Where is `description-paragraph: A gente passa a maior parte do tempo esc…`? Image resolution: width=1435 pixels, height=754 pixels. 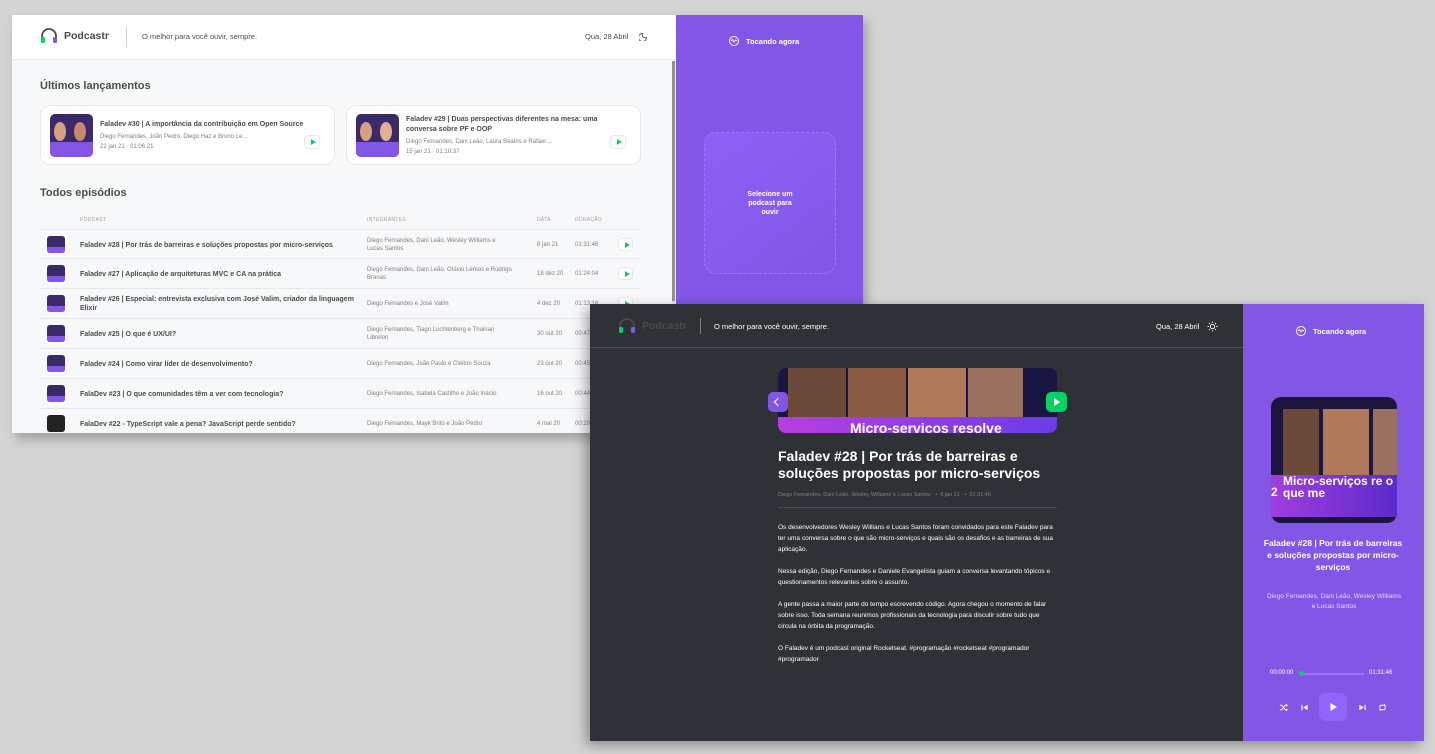
description-paragraph: A gente passa a maior parte do tempo esc… is located at coordinates (912, 615).